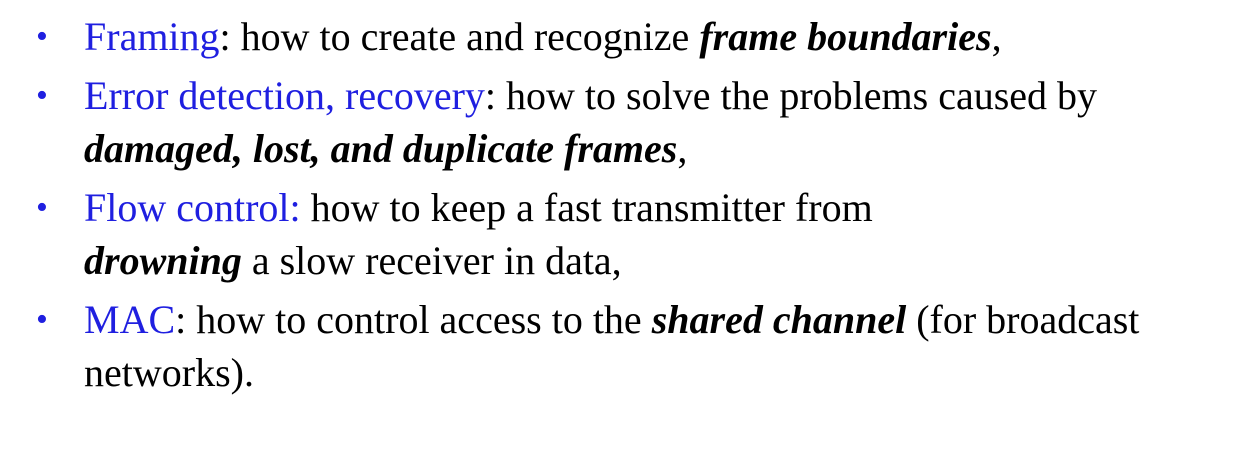 The image size is (1254, 464). Describe the element at coordinates (791, 95) in the screenshot. I see `description-text: : how to solve the problems caused by` at that location.